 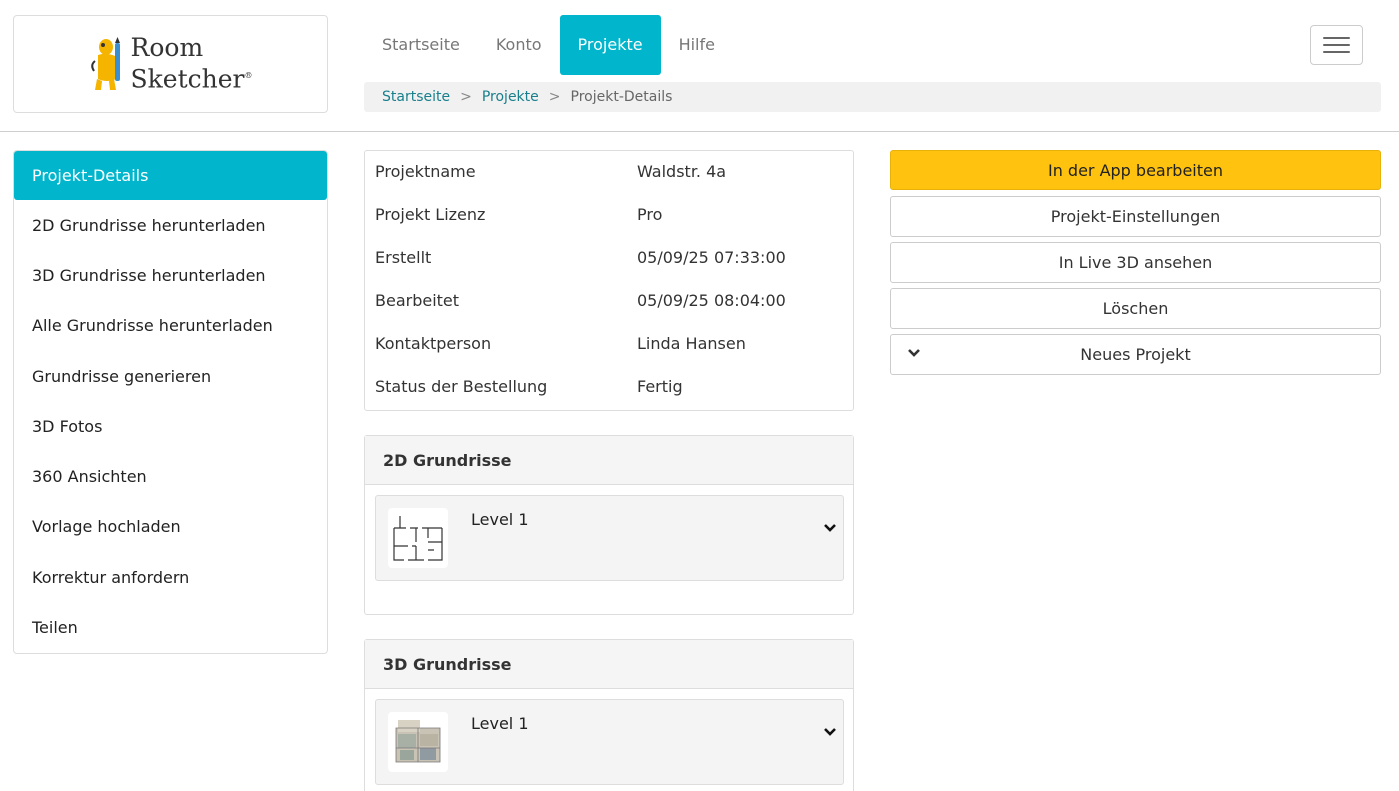 I want to click on detail-value: 05/09/25 07:33:00, so click(x=711, y=257).